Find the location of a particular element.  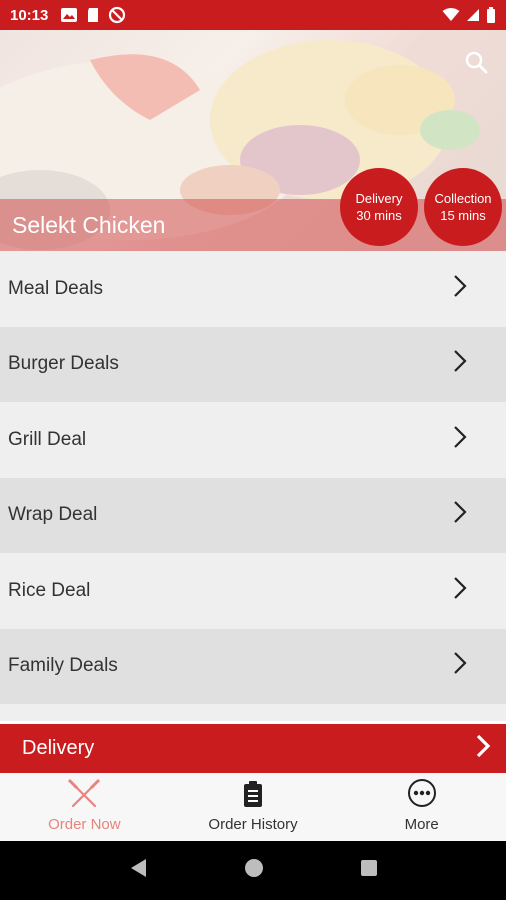

status-icons-left is located at coordinates (93, 15).